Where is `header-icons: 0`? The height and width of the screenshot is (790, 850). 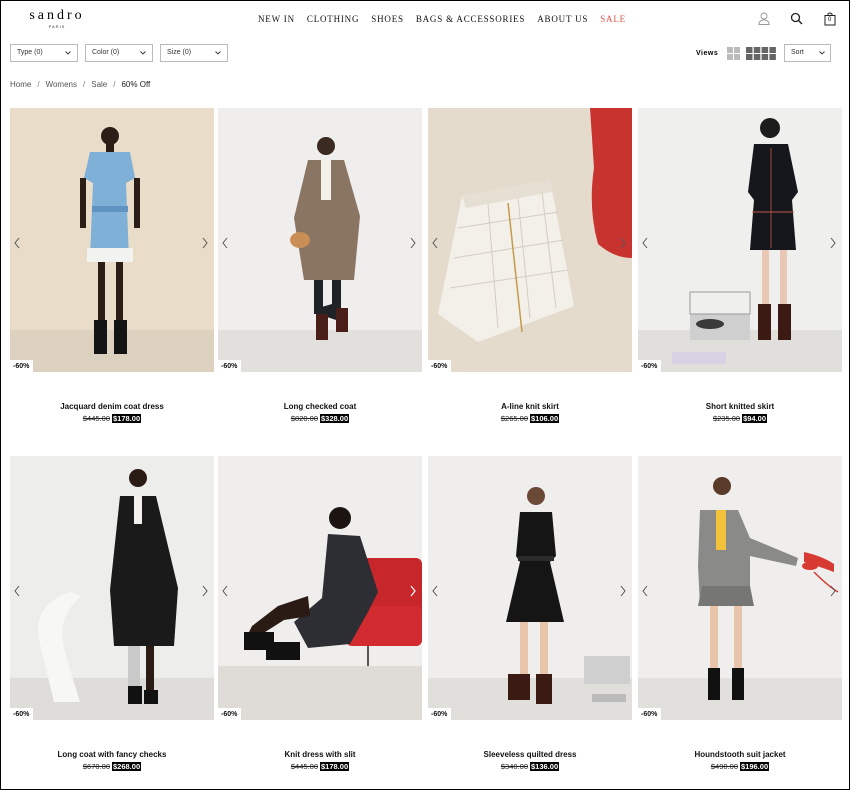 header-icons: 0 is located at coordinates (797, 20).